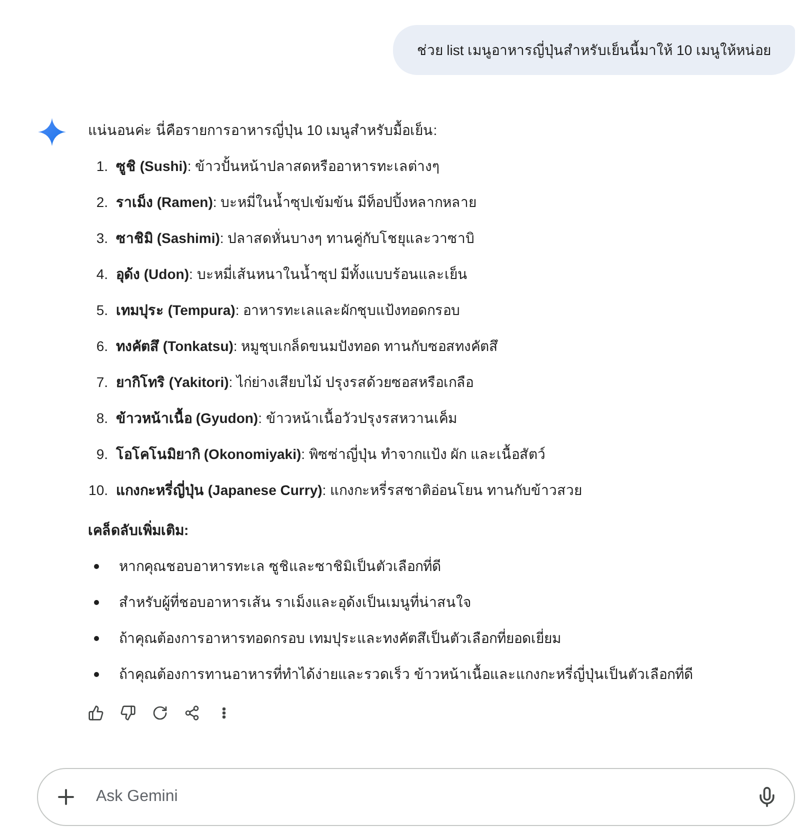 The width and height of the screenshot is (807, 840). I want to click on list-item-text: ซาชิมิ (Sashimi): ปลาสดหั่นบางๆ ทานคู่กับโชยุและวาซาบิ, so click(295, 238).